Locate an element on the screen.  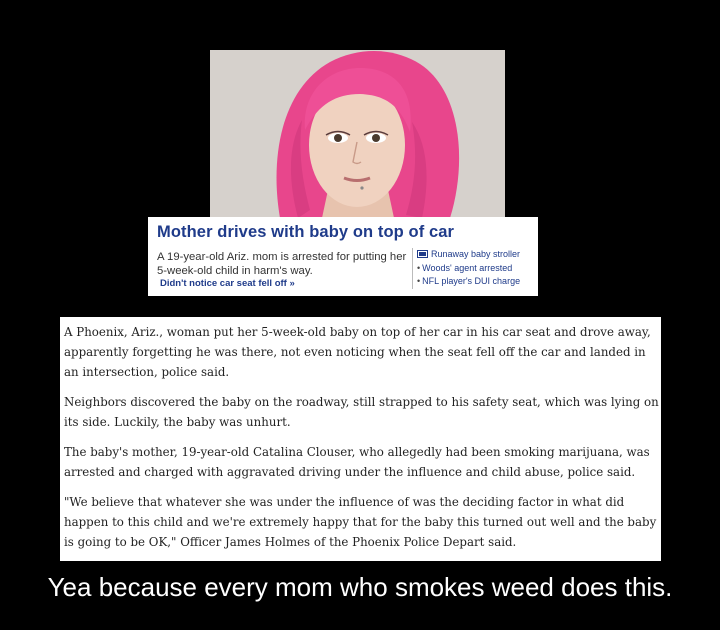
mugshot-photo is located at coordinates (357, 134).